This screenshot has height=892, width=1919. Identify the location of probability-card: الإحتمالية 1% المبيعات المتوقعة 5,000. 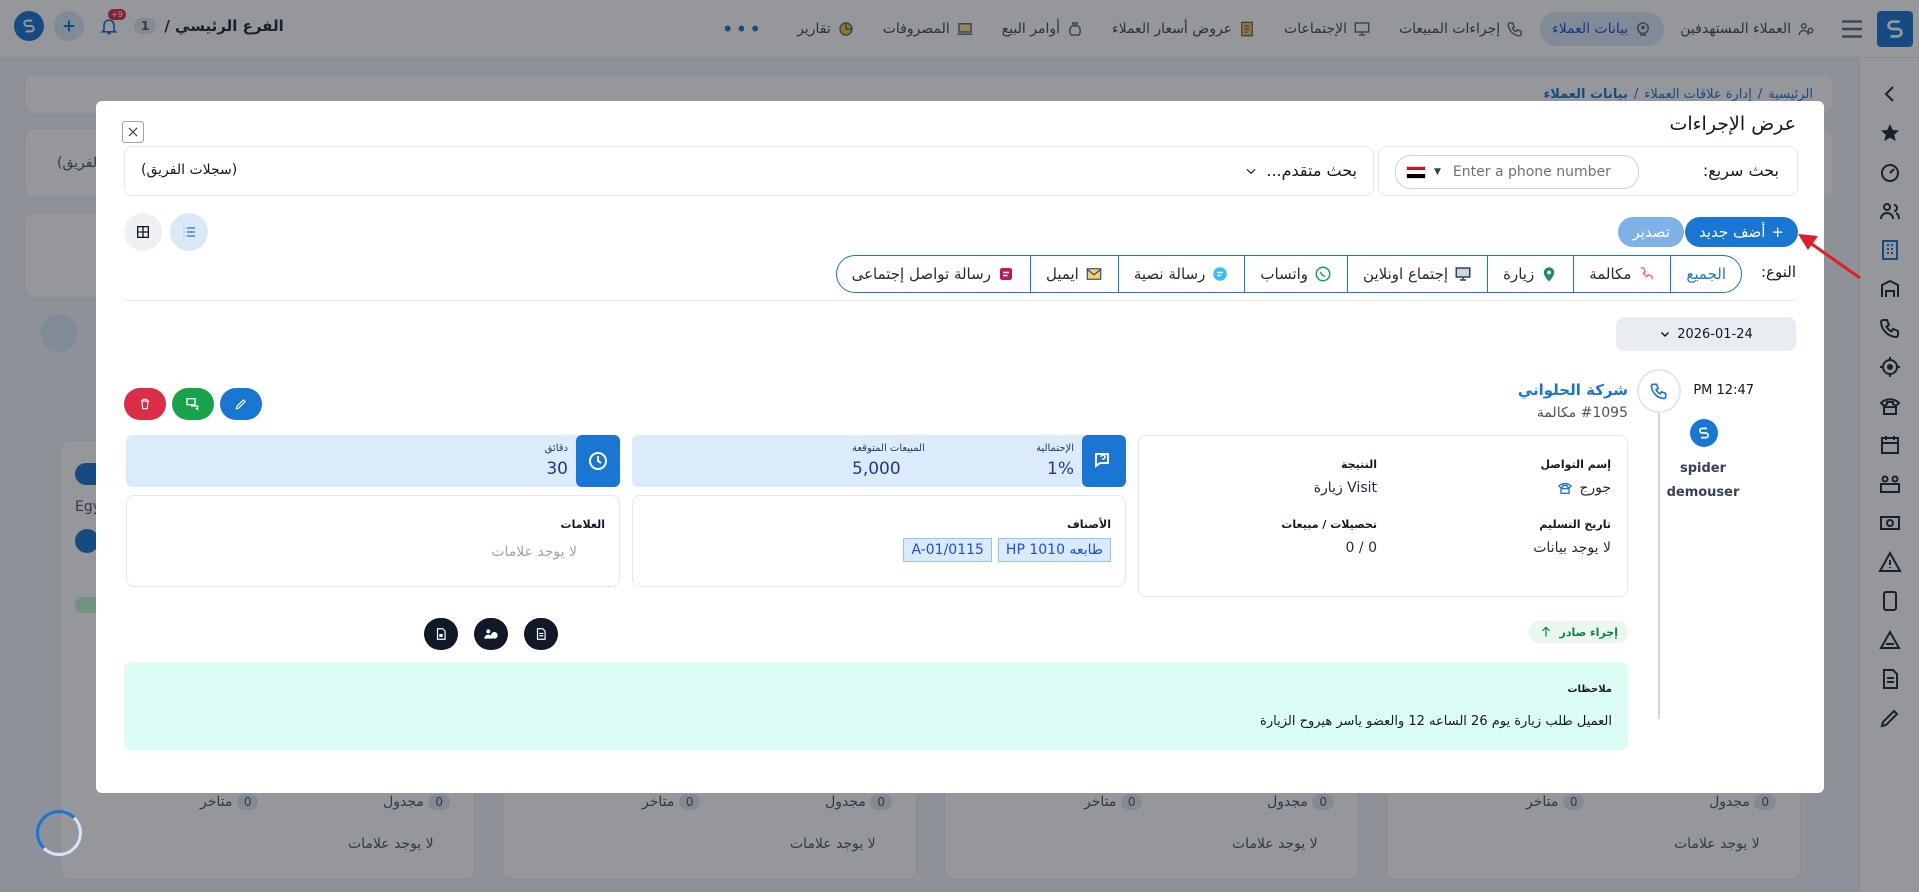
(879, 461).